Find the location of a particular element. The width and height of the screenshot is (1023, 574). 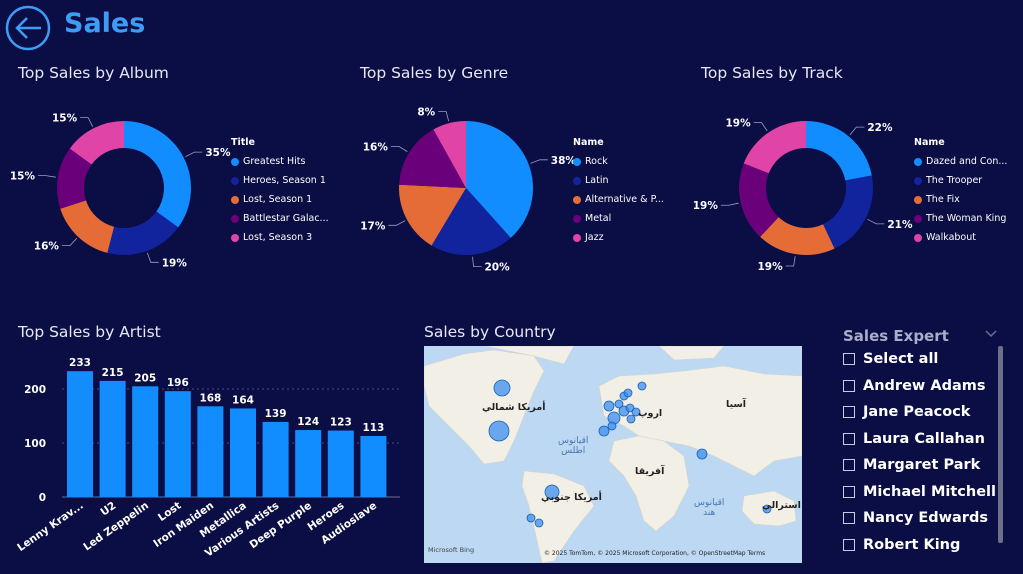

slicer-item-label: Select all is located at coordinates (901, 359).